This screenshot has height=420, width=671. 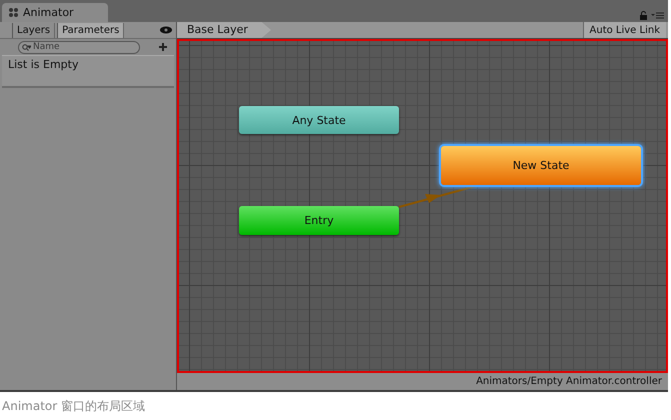 I want to click on add-icon, so click(x=163, y=47).